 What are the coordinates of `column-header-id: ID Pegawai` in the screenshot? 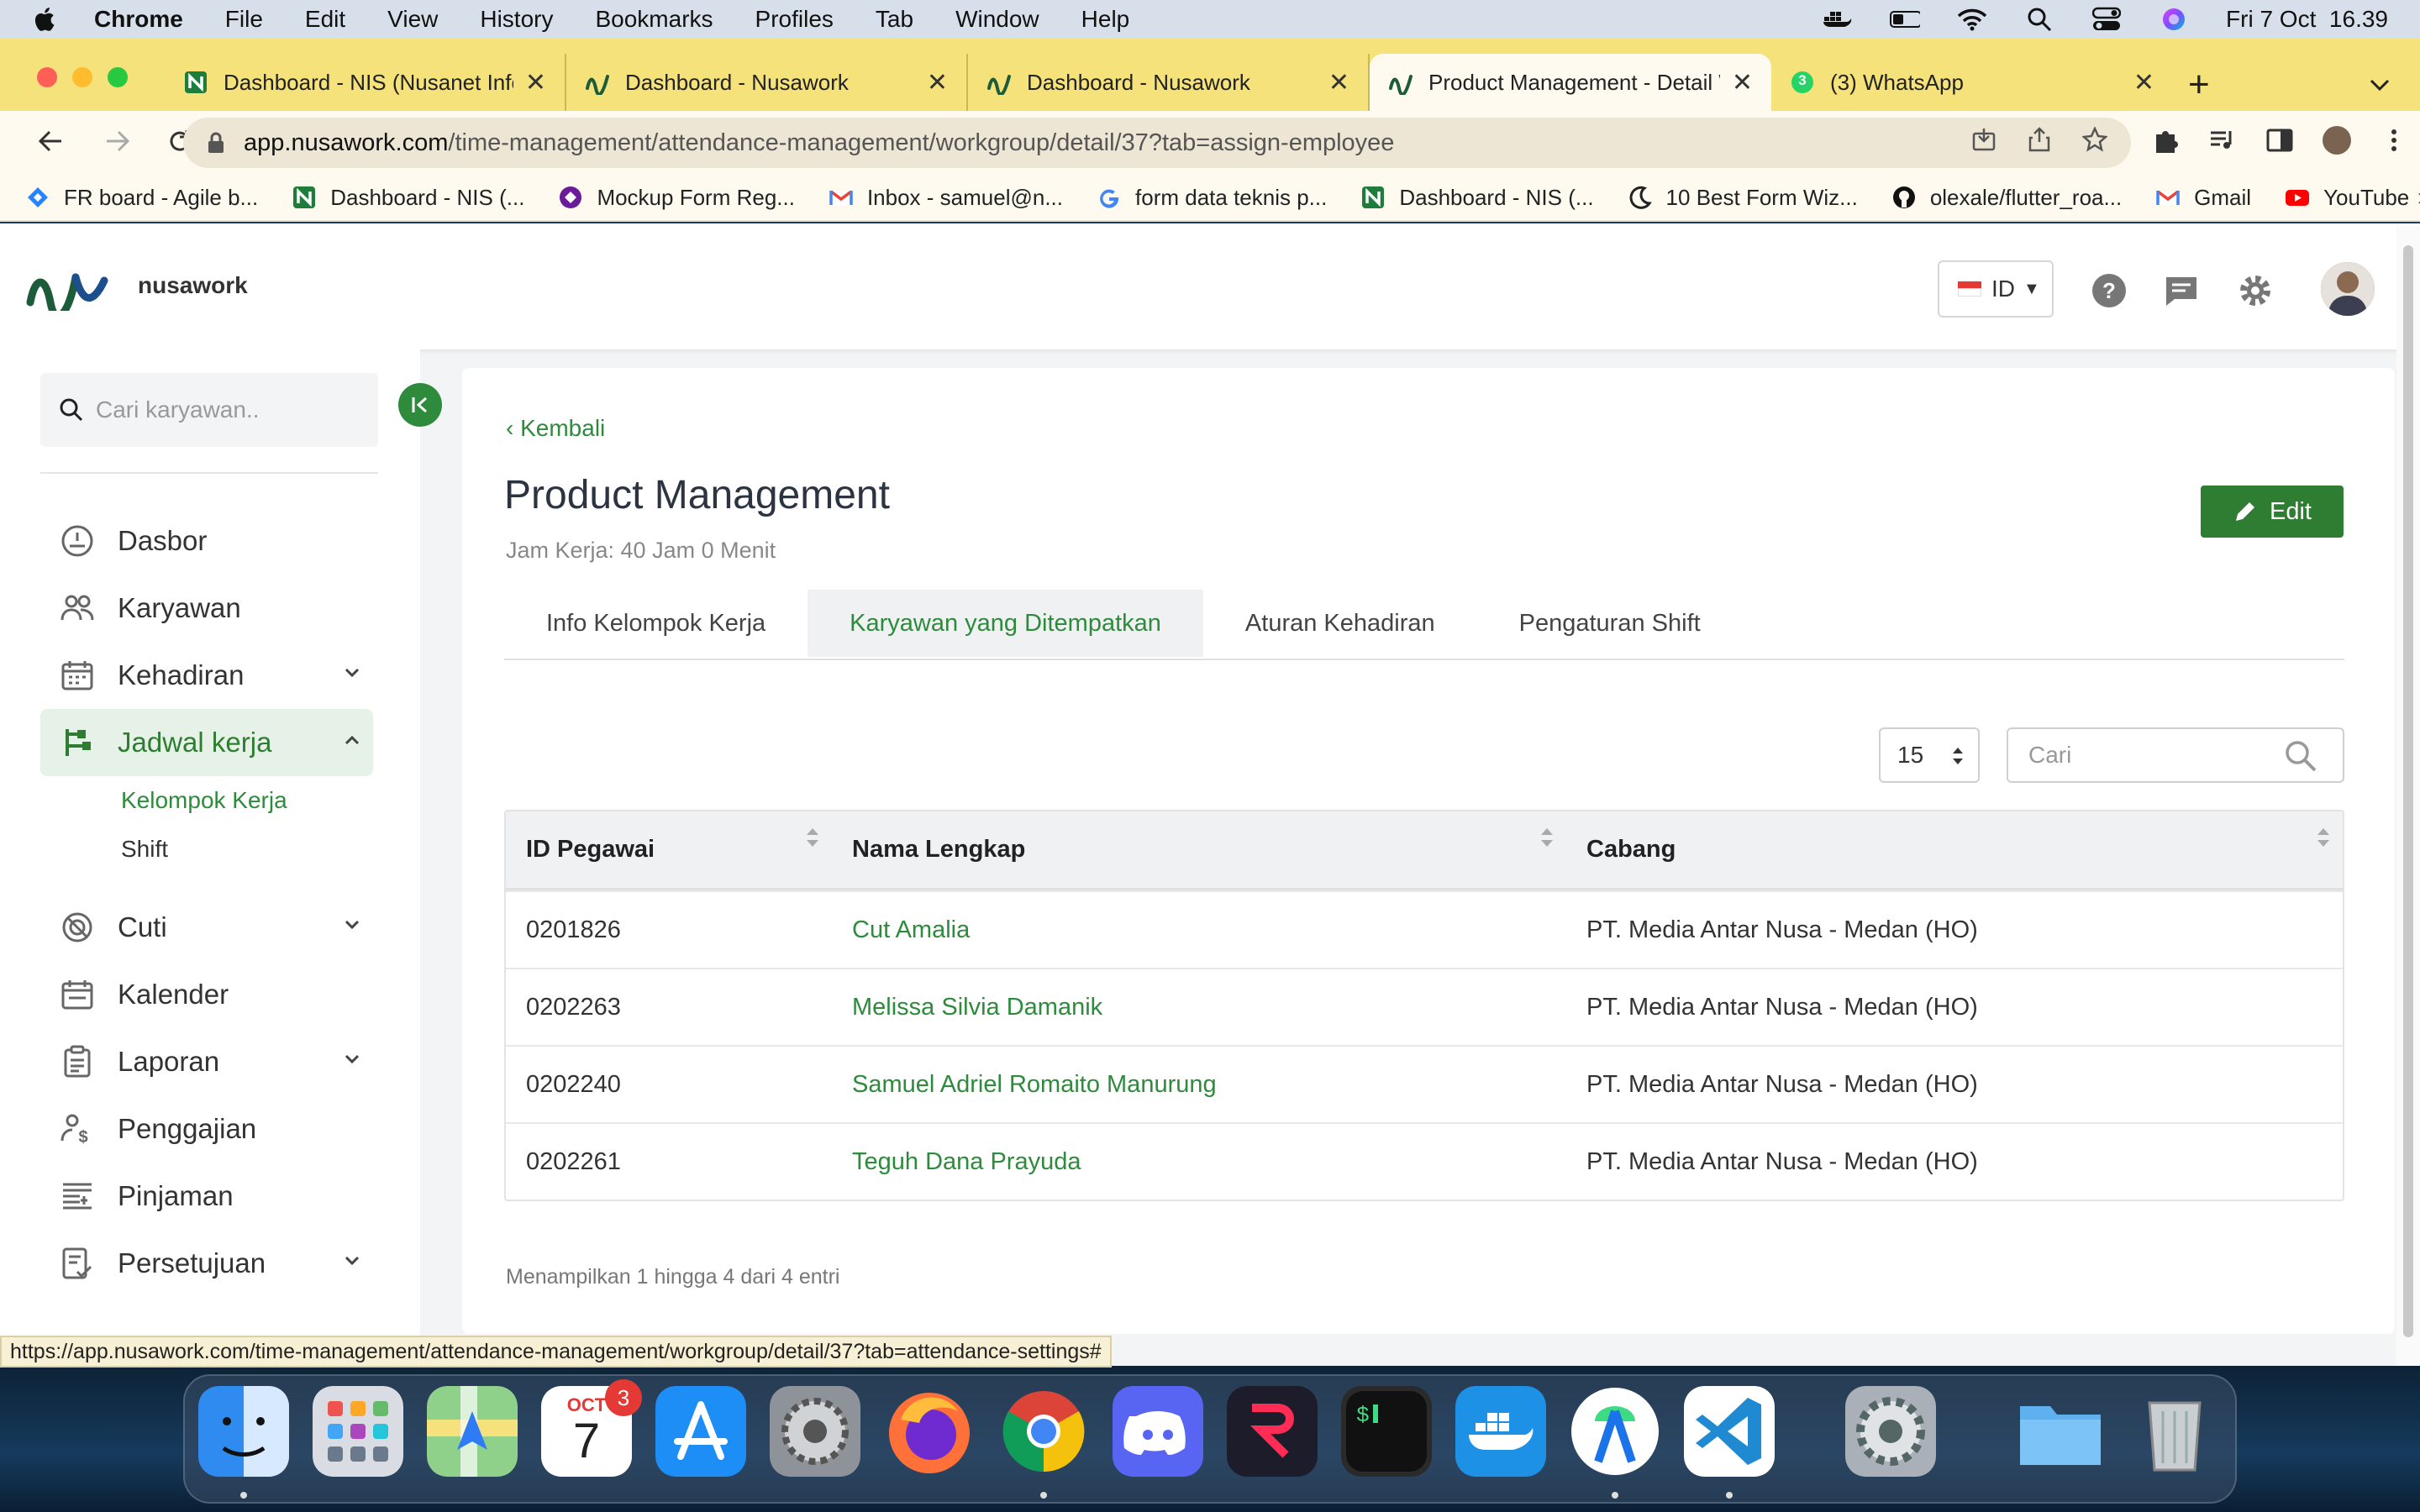 It's located at (669, 846).